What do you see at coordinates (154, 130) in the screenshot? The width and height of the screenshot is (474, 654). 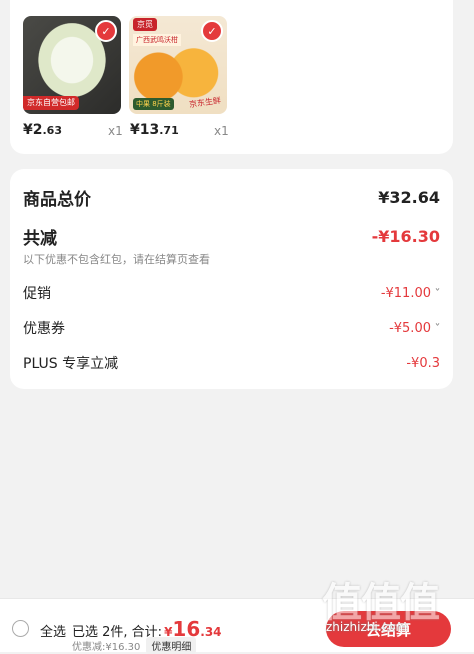 I see `product-price: ¥13.71` at bounding box center [154, 130].